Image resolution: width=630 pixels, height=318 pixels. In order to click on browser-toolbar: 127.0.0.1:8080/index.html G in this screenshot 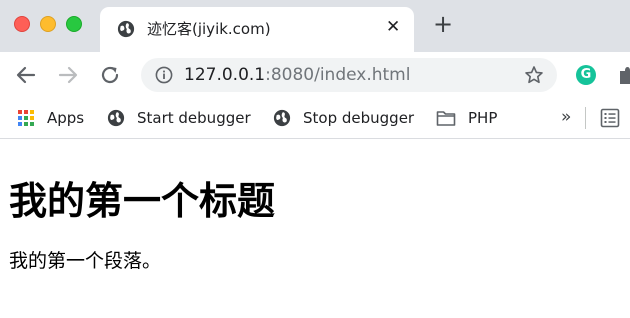, I will do `click(315, 75)`.